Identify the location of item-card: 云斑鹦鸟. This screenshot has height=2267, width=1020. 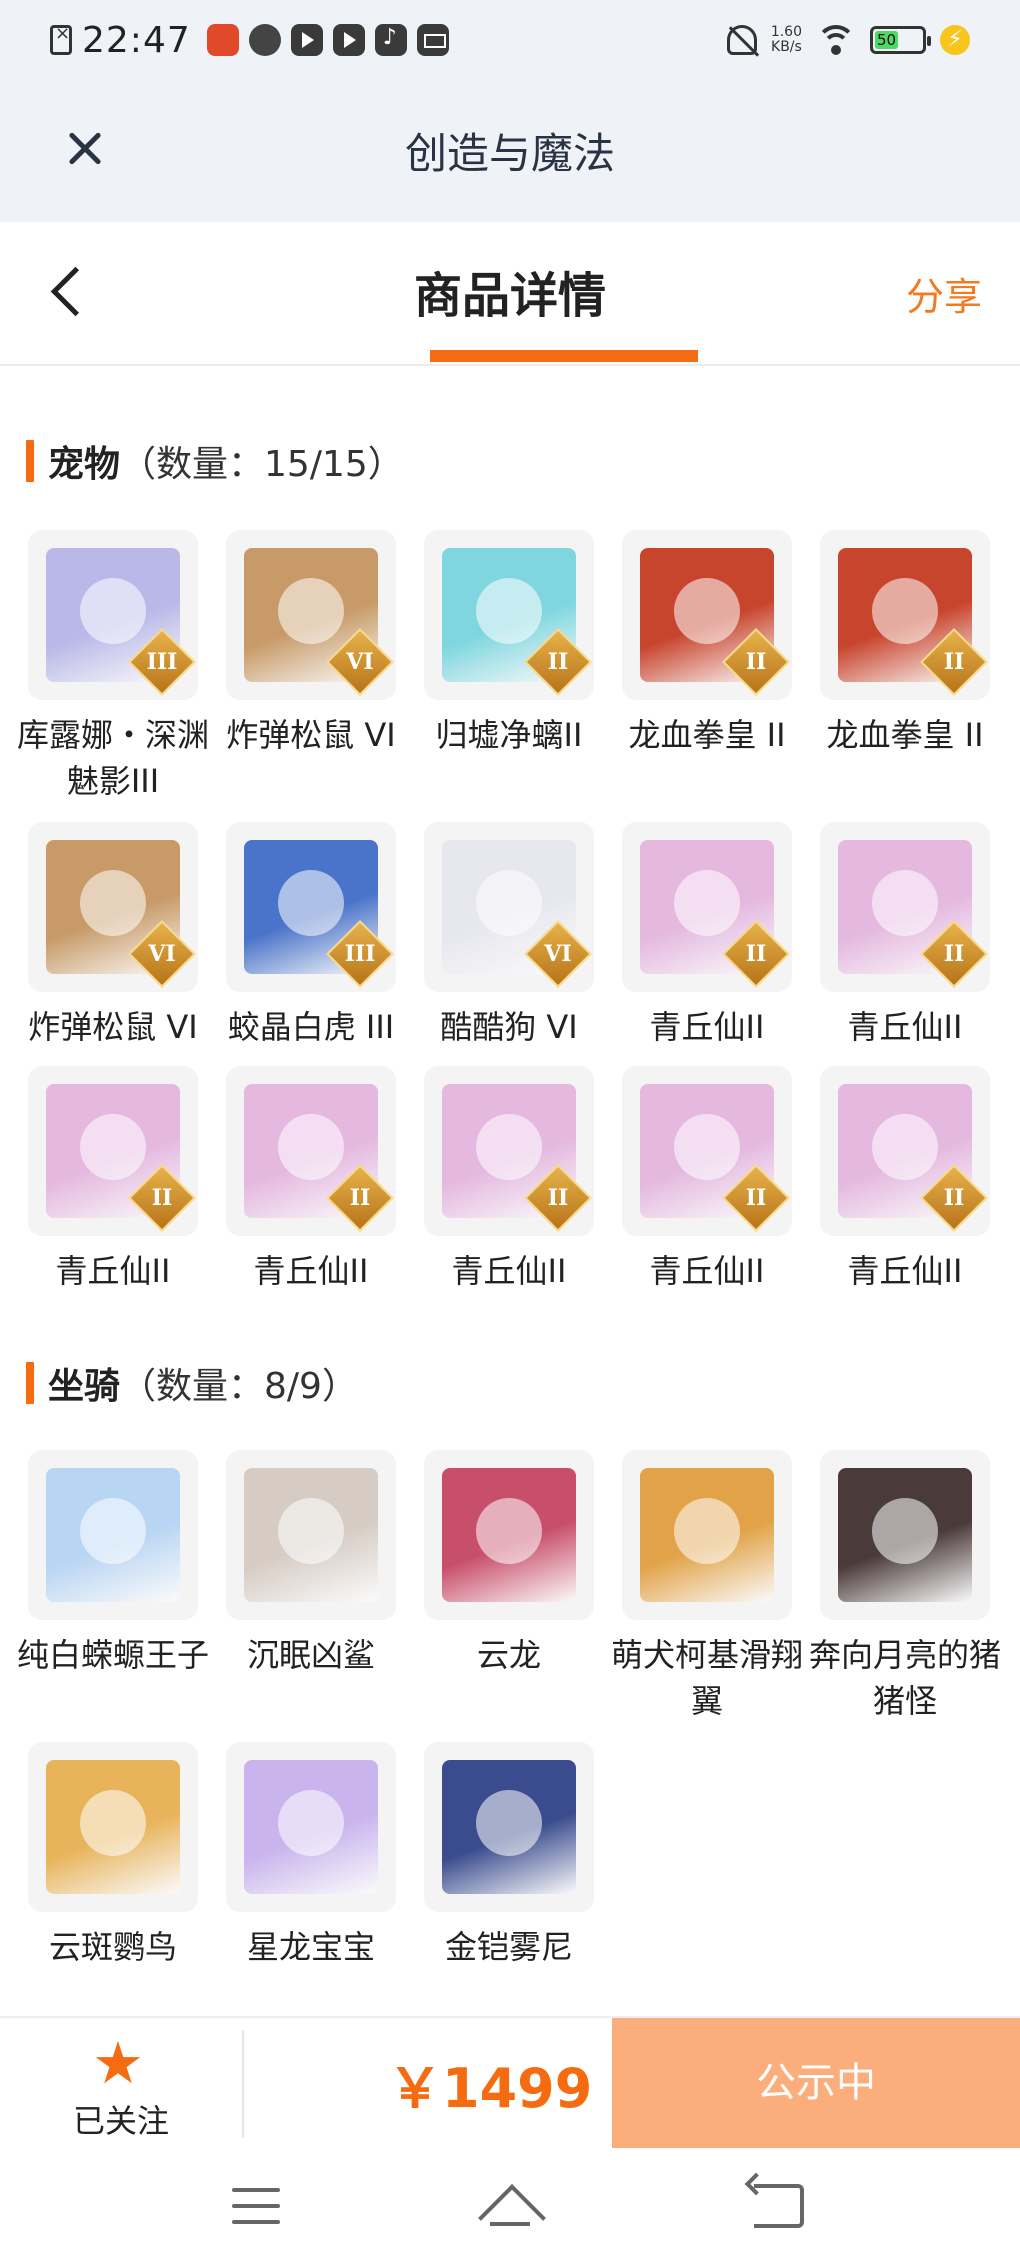
(113, 1867).